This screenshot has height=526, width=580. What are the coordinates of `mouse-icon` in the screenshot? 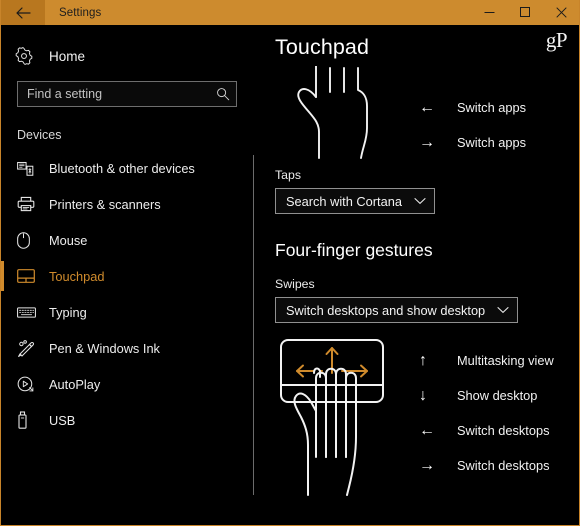 It's located at (31, 240).